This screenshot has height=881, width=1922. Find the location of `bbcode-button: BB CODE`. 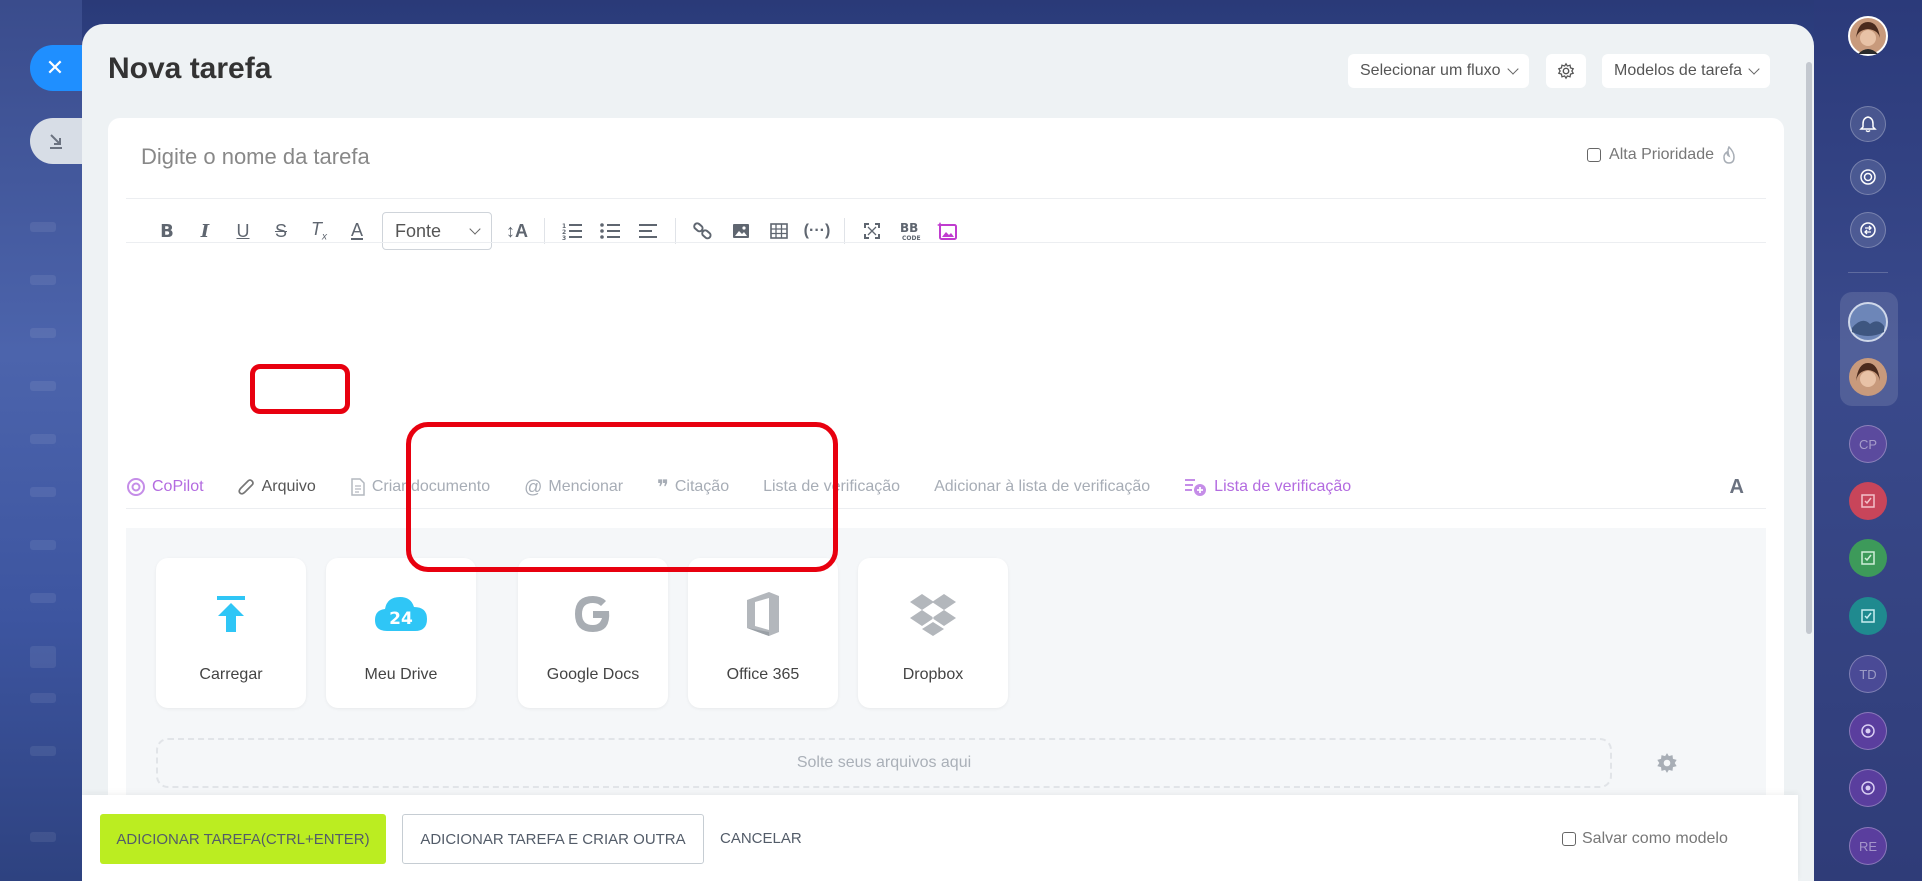

bbcode-button: BB CODE is located at coordinates (910, 231).